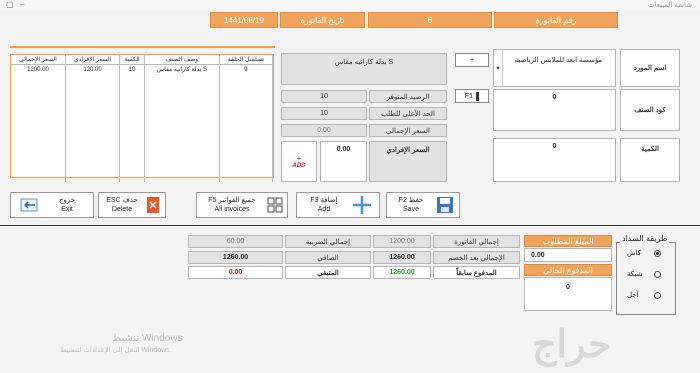 This screenshot has width=700, height=373. What do you see at coordinates (469, 96) in the screenshot?
I see `item-search-label: F1` at bounding box center [469, 96].